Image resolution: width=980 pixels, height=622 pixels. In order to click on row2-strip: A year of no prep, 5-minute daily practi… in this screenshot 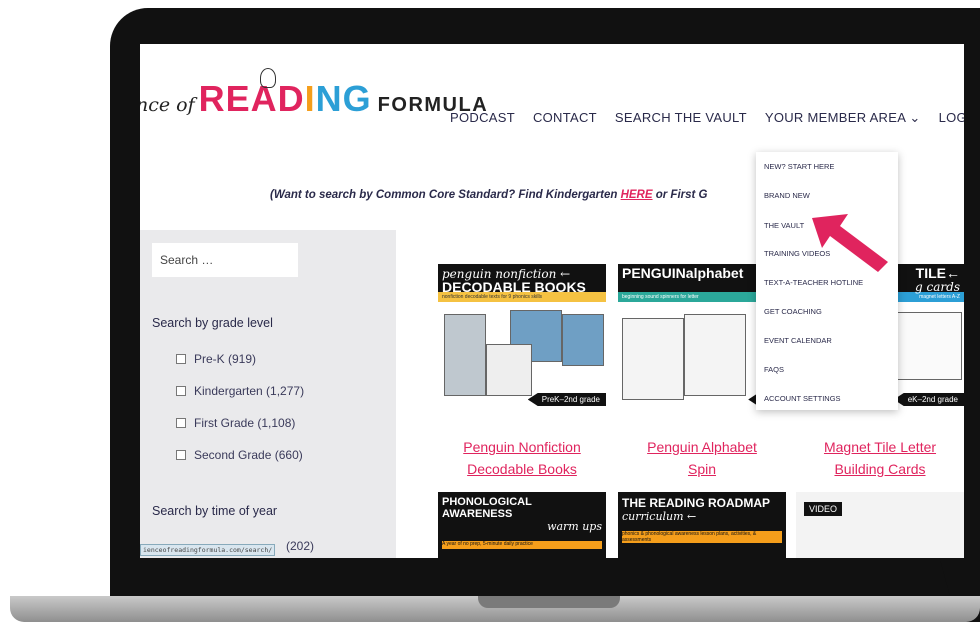, I will do `click(522, 545)`.